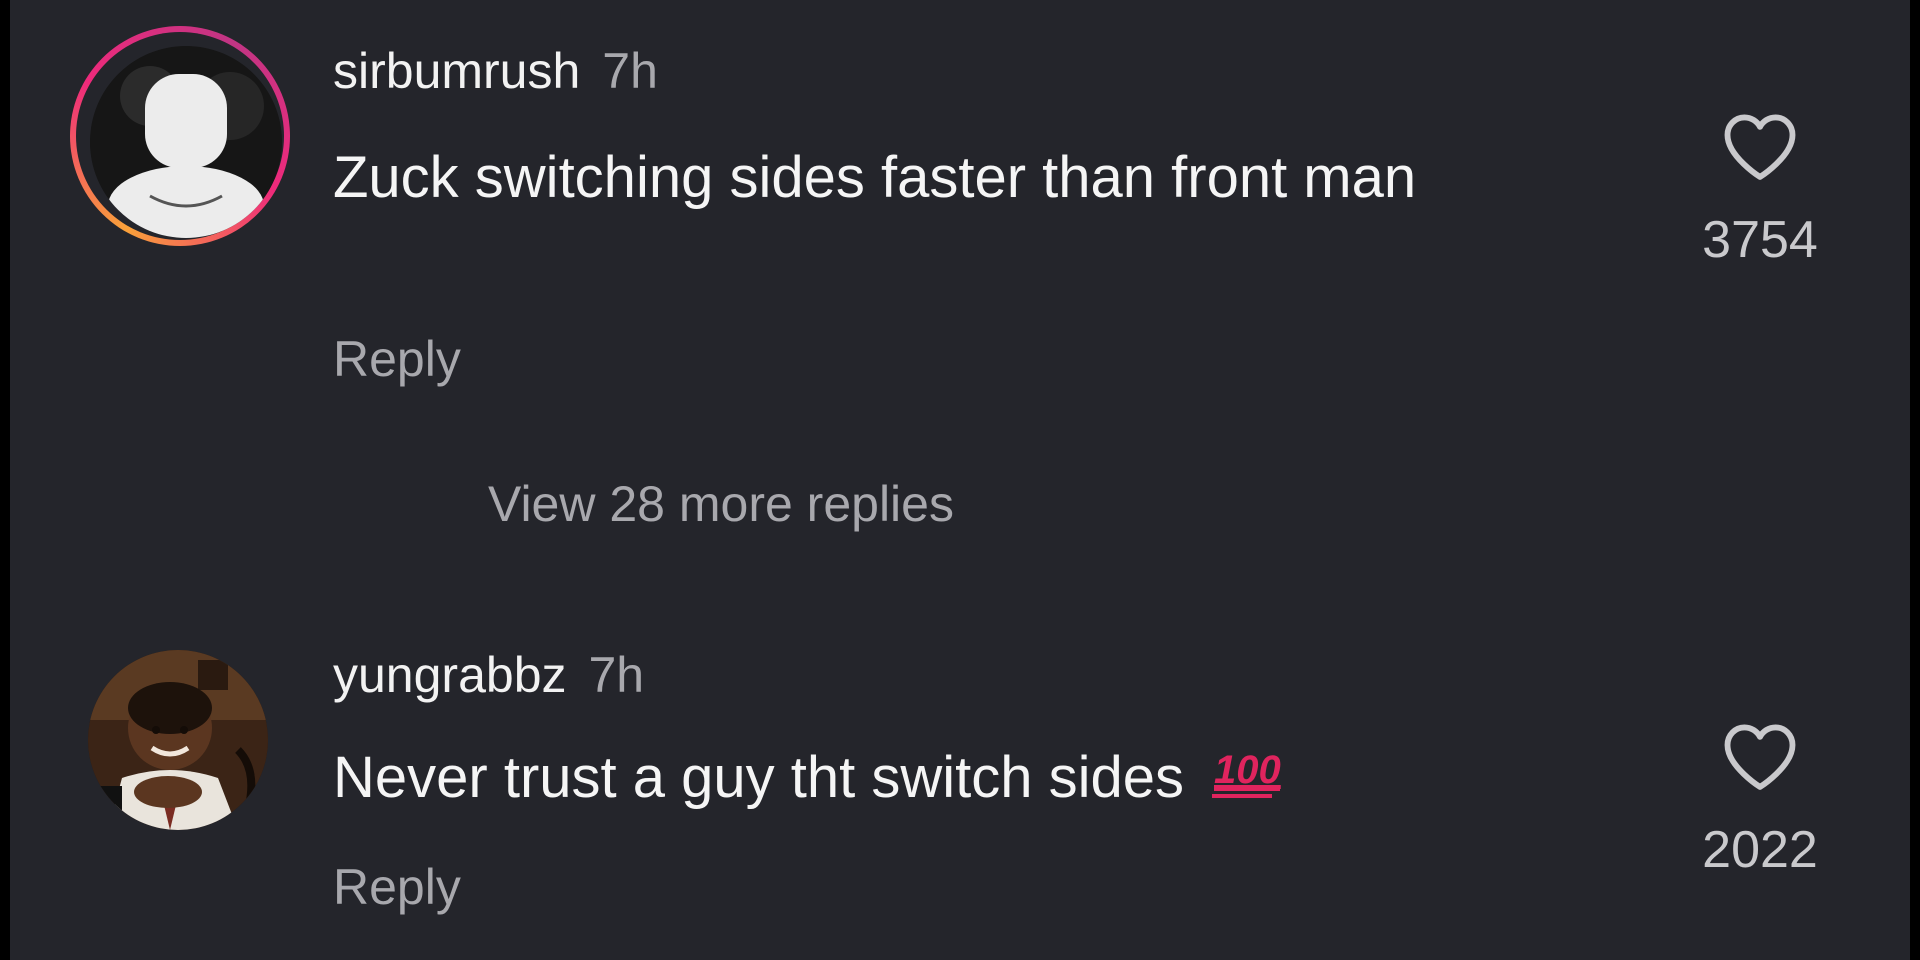 The height and width of the screenshot is (960, 1920). Describe the element at coordinates (456, 71) in the screenshot. I see `username: sirbumrush` at that location.